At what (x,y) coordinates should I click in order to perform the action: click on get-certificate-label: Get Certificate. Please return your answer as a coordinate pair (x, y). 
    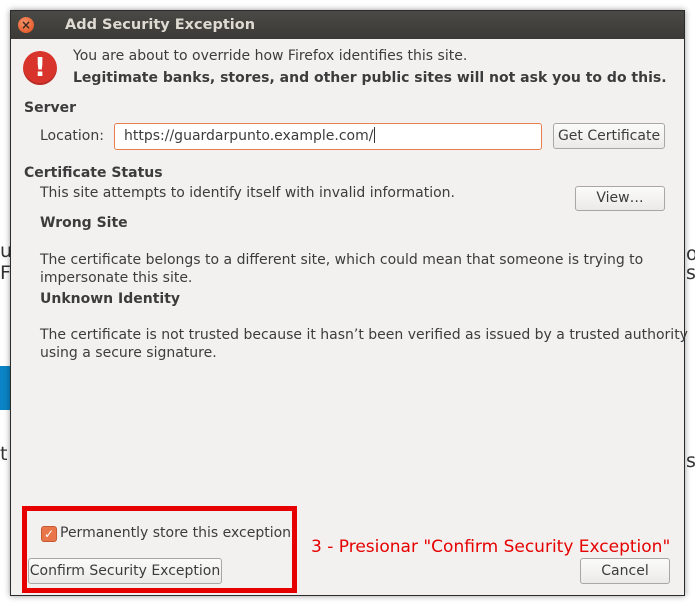
    Looking at the image, I should click on (609, 136).